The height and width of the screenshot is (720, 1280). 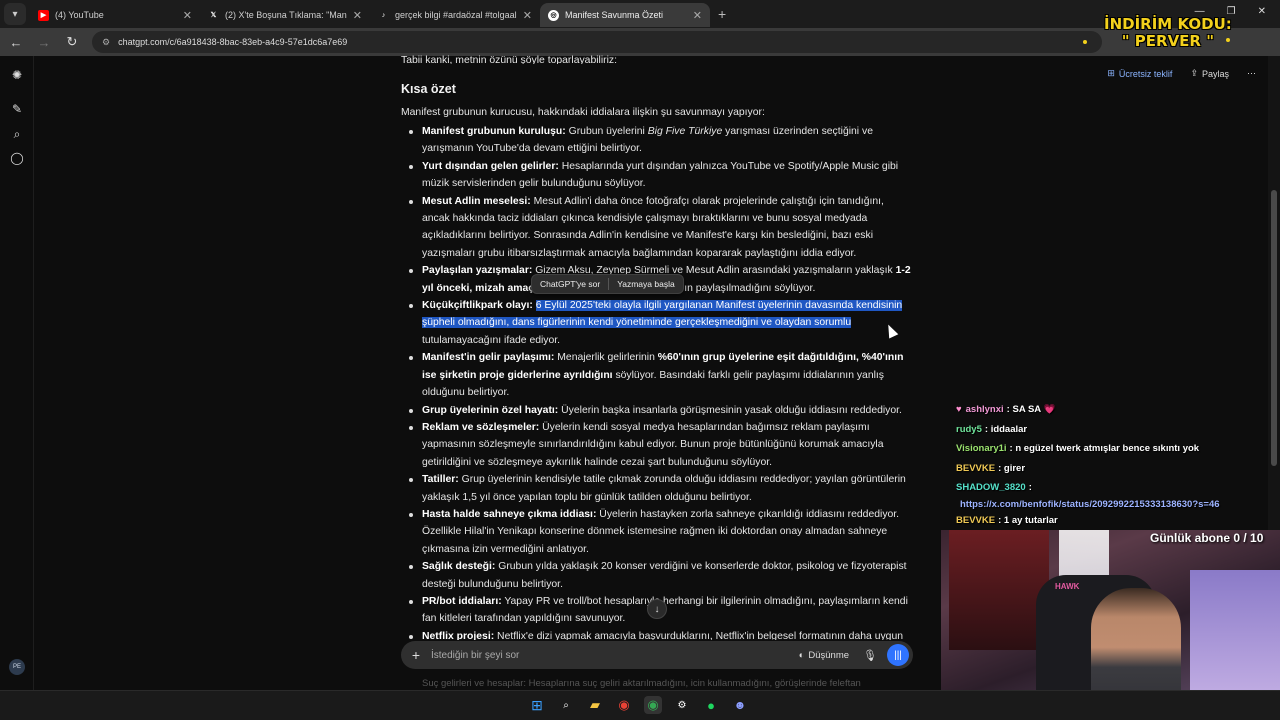 What do you see at coordinates (981, 448) in the screenshot?
I see `chat-nick: Visionary1i` at bounding box center [981, 448].